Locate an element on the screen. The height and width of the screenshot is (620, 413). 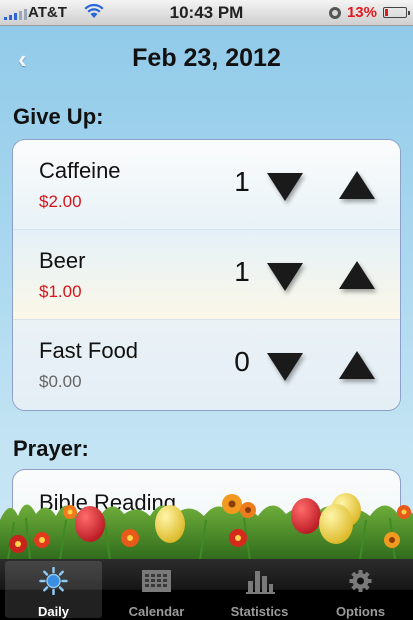
tab-statistics: Statistics is located at coordinates (259, 590).